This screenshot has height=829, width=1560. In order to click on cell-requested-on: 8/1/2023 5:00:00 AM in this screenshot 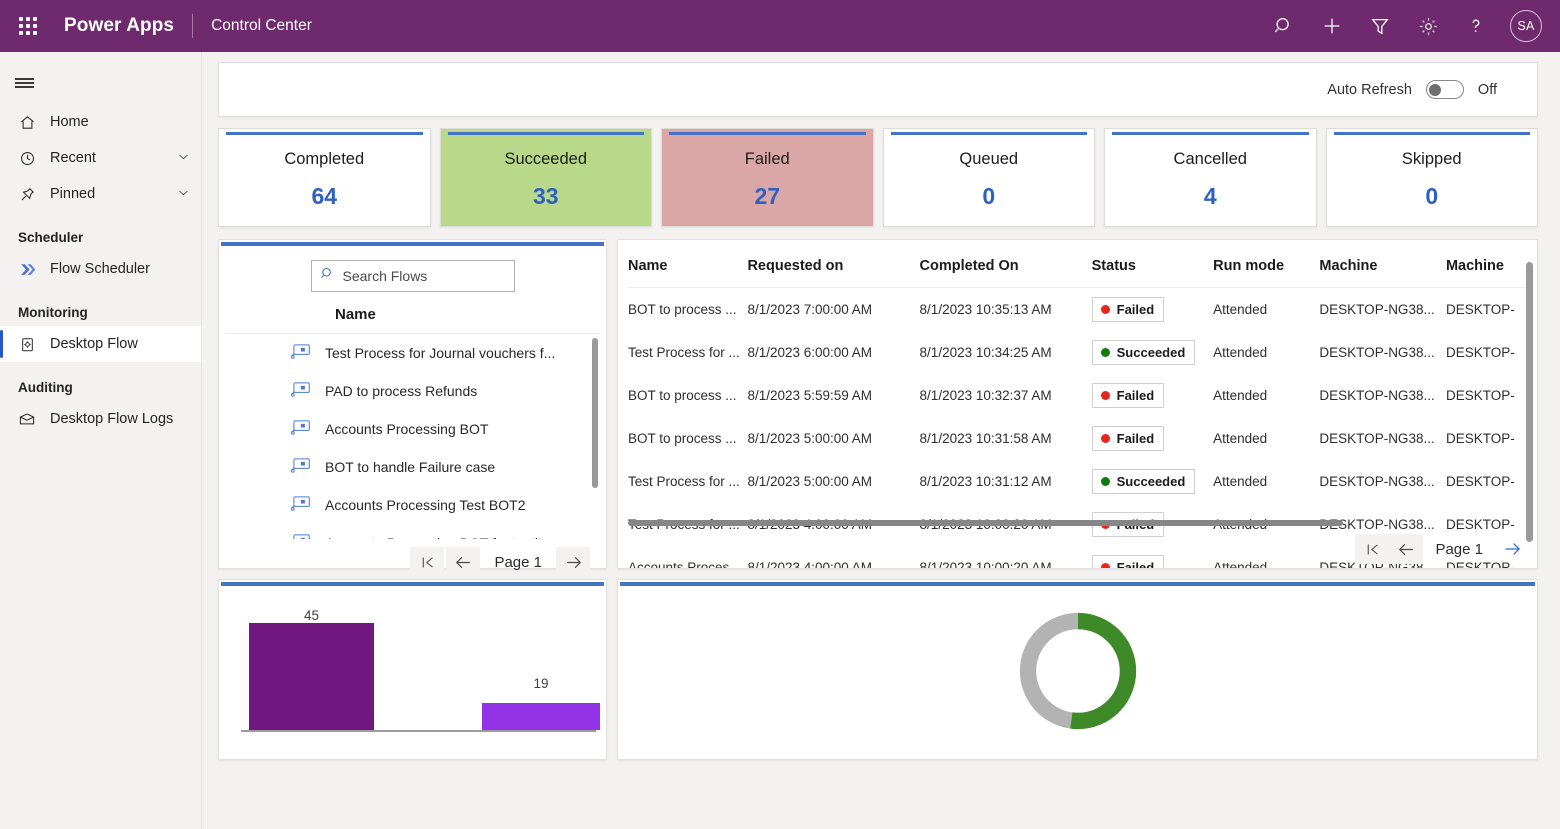, I will do `click(810, 438)`.